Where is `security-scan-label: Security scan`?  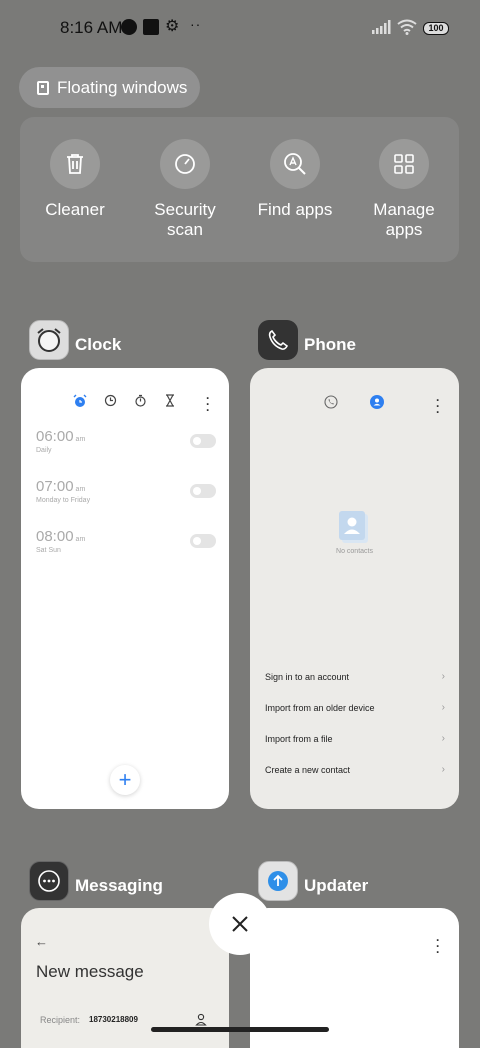
security-scan-label: Security scan is located at coordinates (185, 219).